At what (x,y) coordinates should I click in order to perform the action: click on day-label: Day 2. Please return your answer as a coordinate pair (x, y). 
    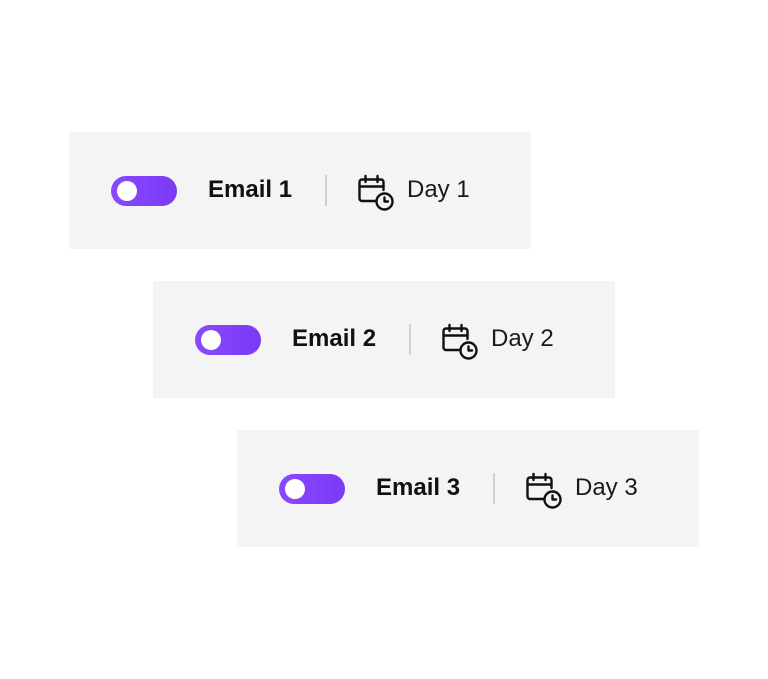
    Looking at the image, I should click on (522, 338).